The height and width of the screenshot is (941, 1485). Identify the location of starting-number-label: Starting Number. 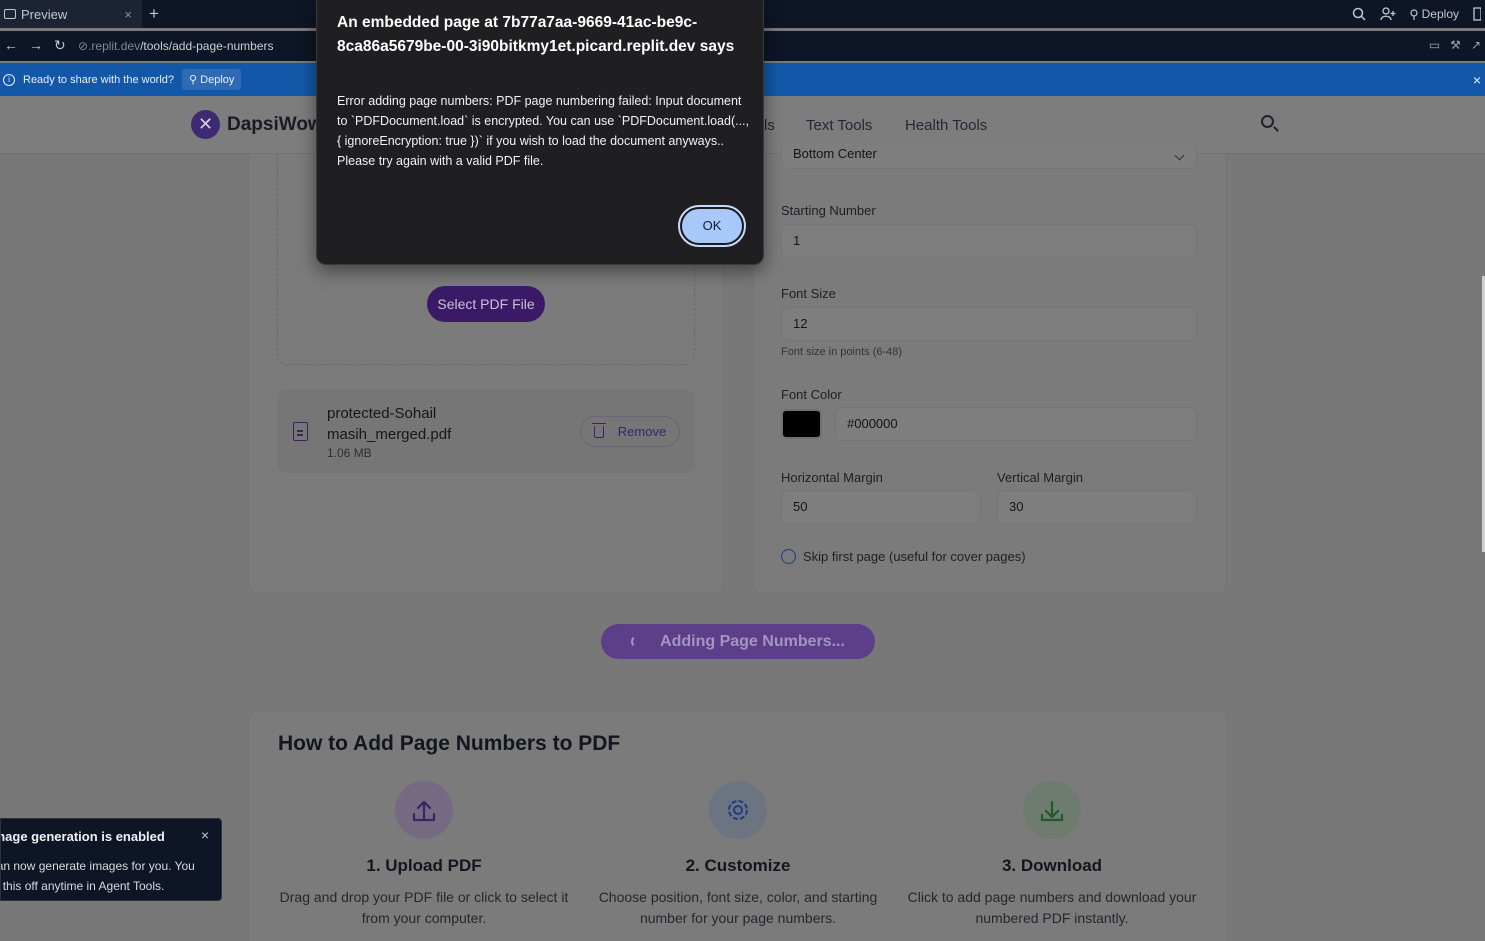
(828, 210).